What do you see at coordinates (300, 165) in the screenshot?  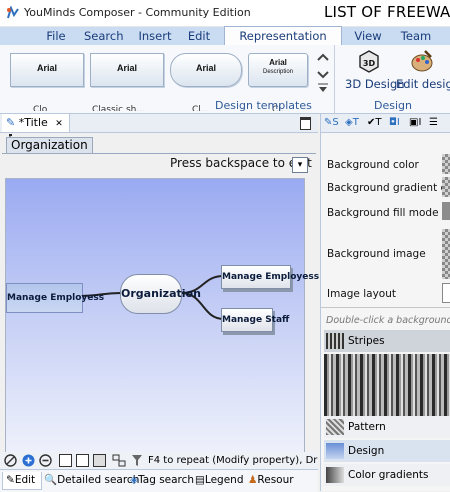 I see `chevron-down-icon: ▾` at bounding box center [300, 165].